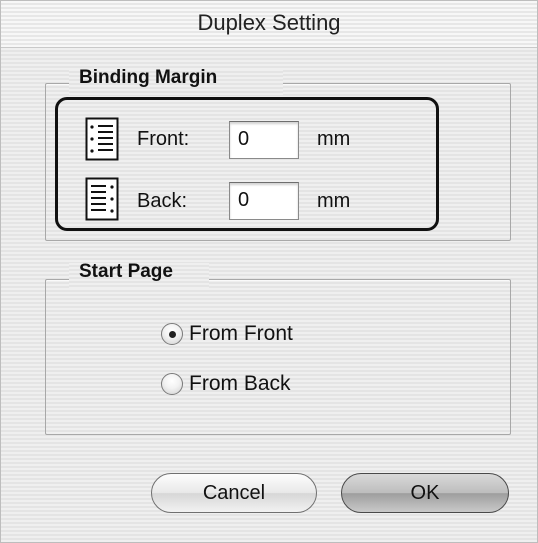 This screenshot has height=543, width=538. Describe the element at coordinates (172, 334) in the screenshot. I see `from-front-radio` at that location.